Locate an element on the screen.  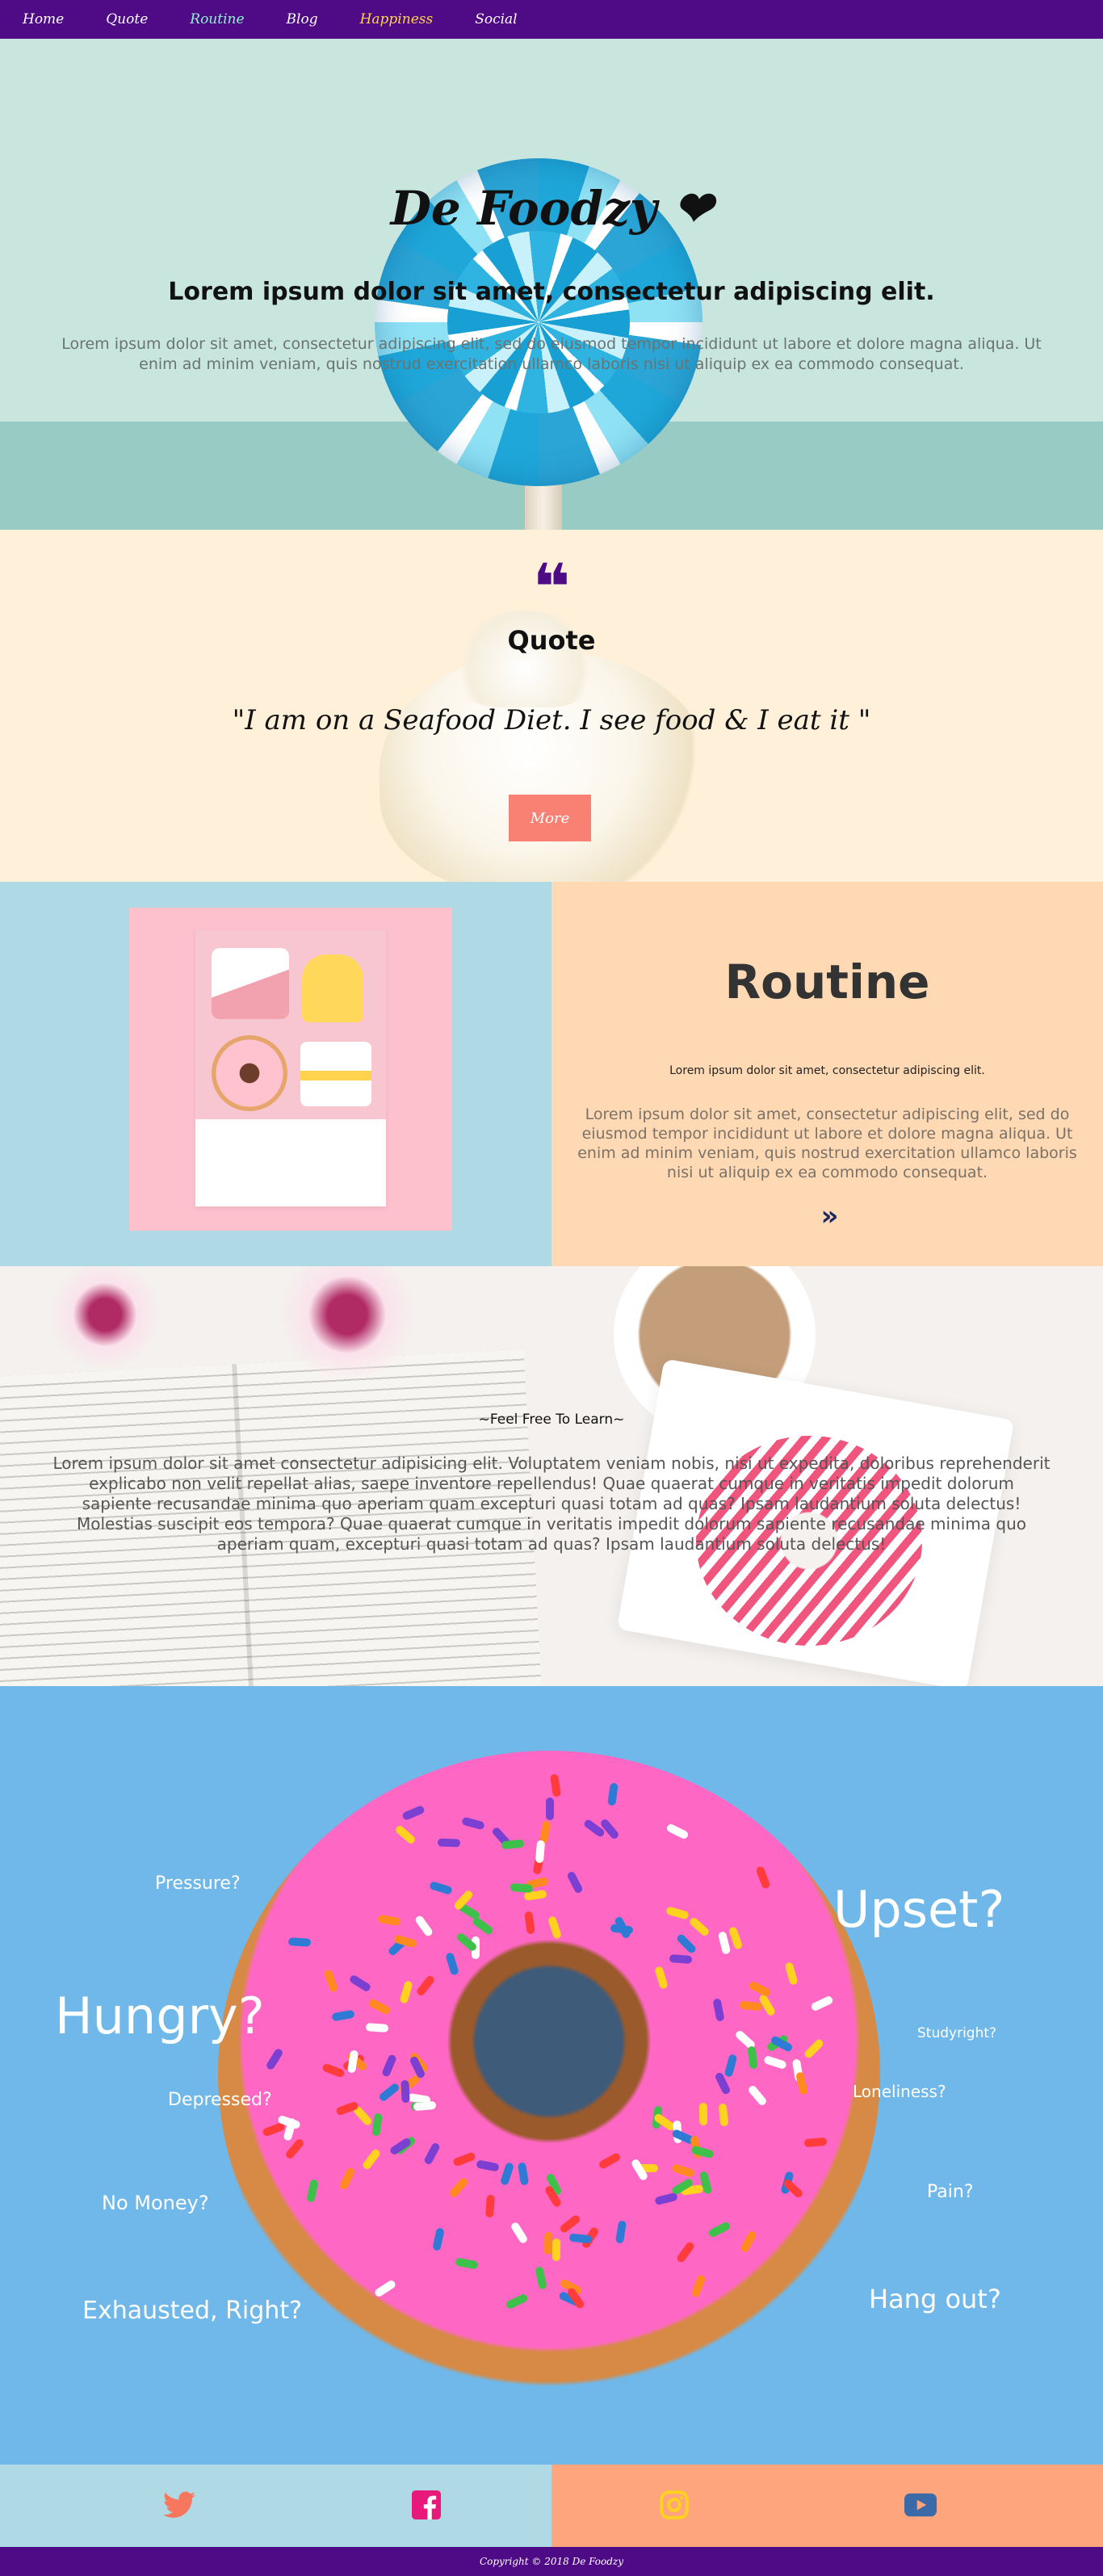
chevron-right-icon: » is located at coordinates (827, 1216).